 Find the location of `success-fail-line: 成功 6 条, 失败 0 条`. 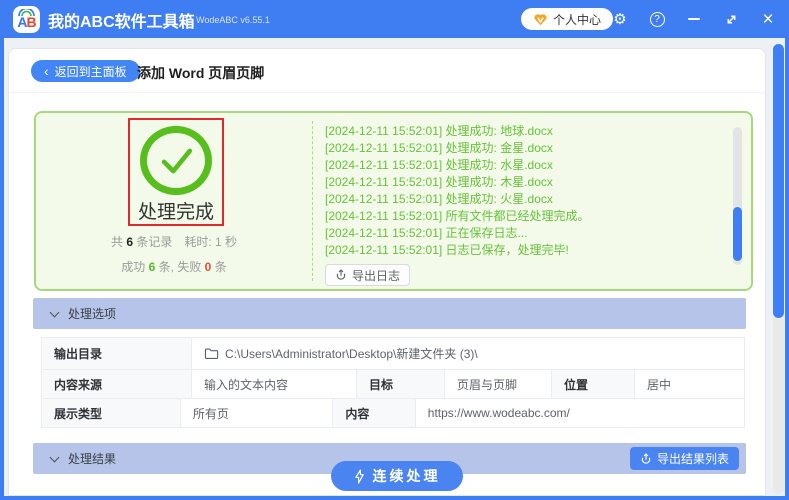

success-fail-line: 成功 6 条, 失败 0 条 is located at coordinates (174, 267).